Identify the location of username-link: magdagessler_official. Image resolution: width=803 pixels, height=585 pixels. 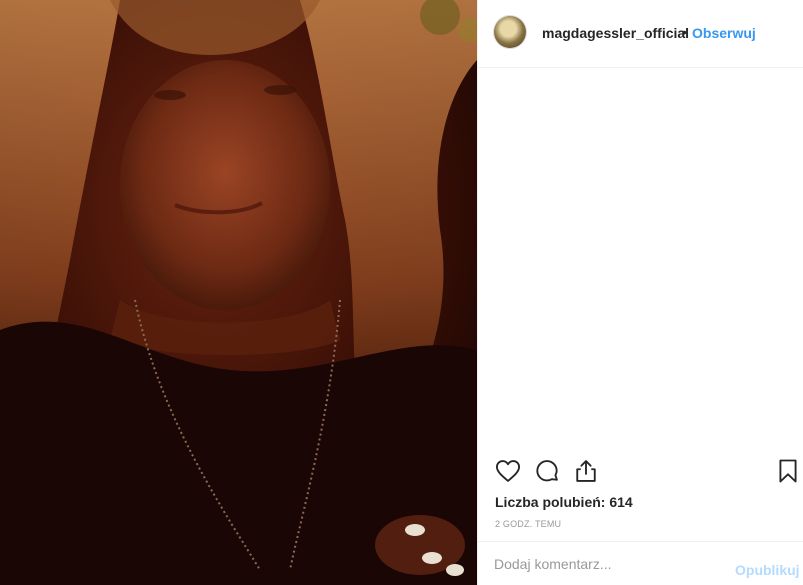
(615, 33).